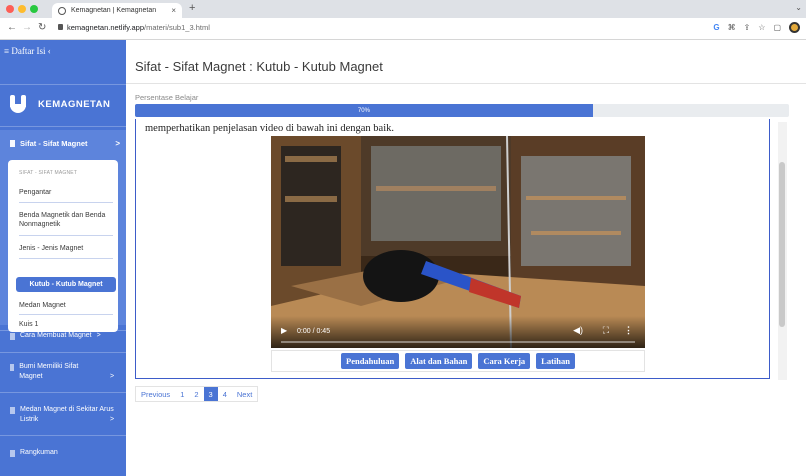  Describe the element at coordinates (12, 27) in the screenshot. I see `back-arrow-icon: ←` at that location.